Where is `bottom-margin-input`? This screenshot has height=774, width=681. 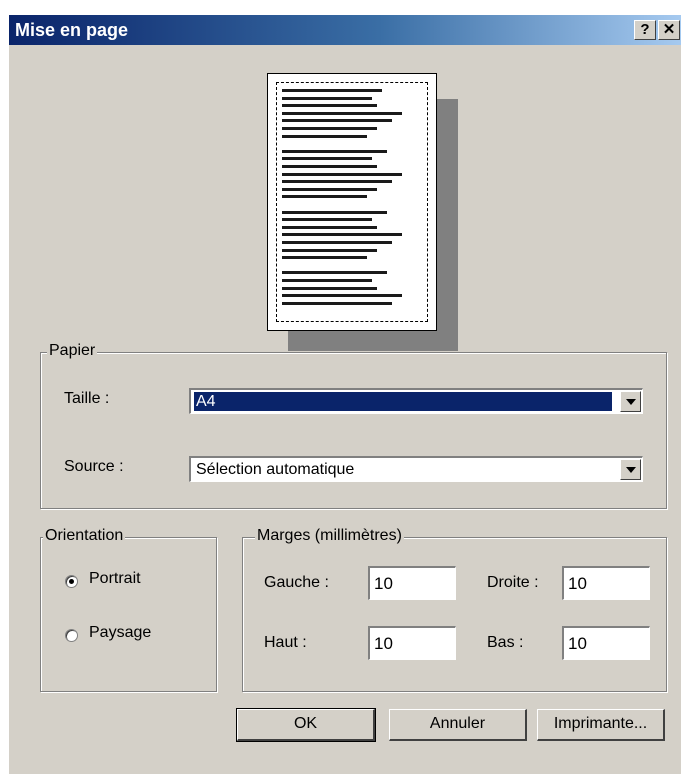
bottom-margin-input is located at coordinates (606, 643).